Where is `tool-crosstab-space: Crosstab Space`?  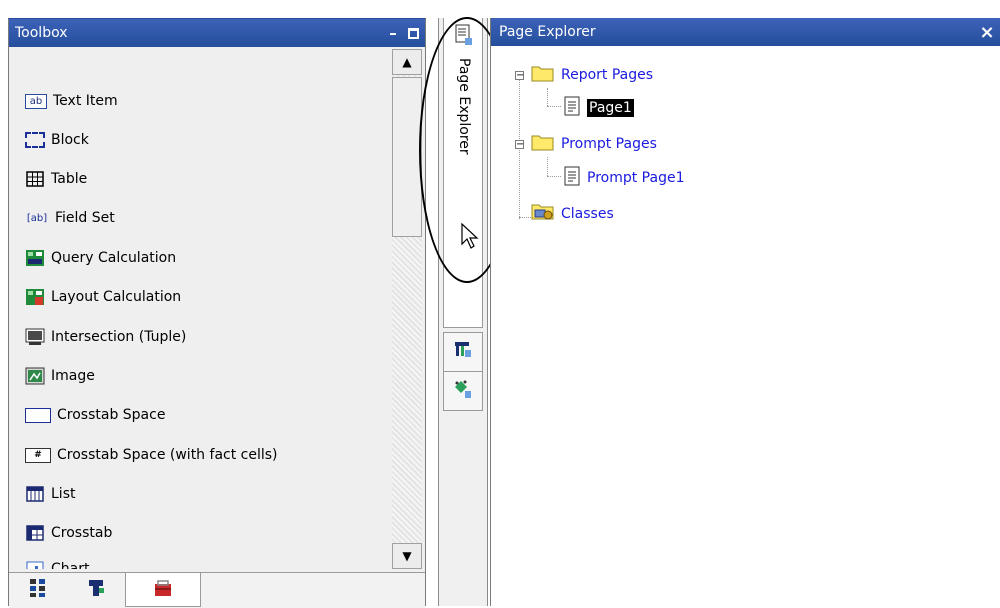
tool-crosstab-space: Crosstab Space is located at coordinates (95, 415).